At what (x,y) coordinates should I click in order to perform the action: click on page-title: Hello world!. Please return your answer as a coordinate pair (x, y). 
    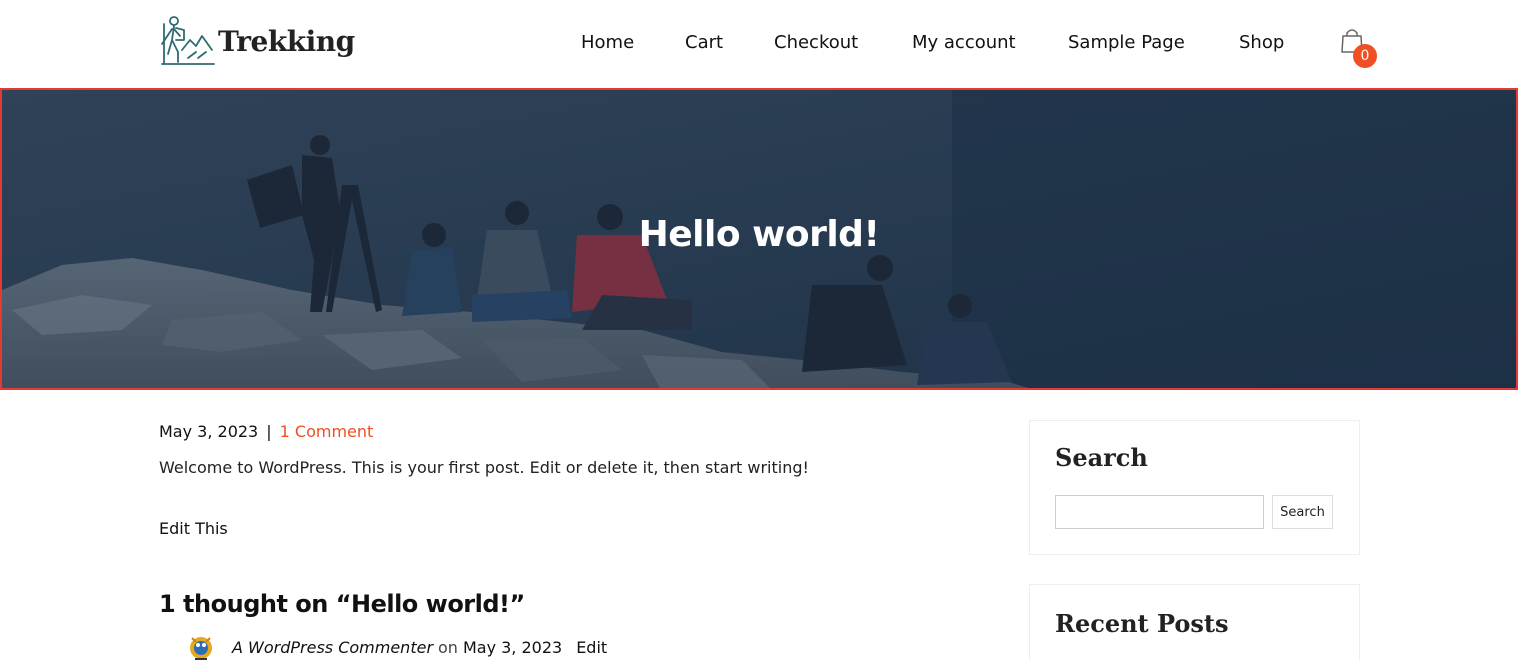
    Looking at the image, I should click on (759, 234).